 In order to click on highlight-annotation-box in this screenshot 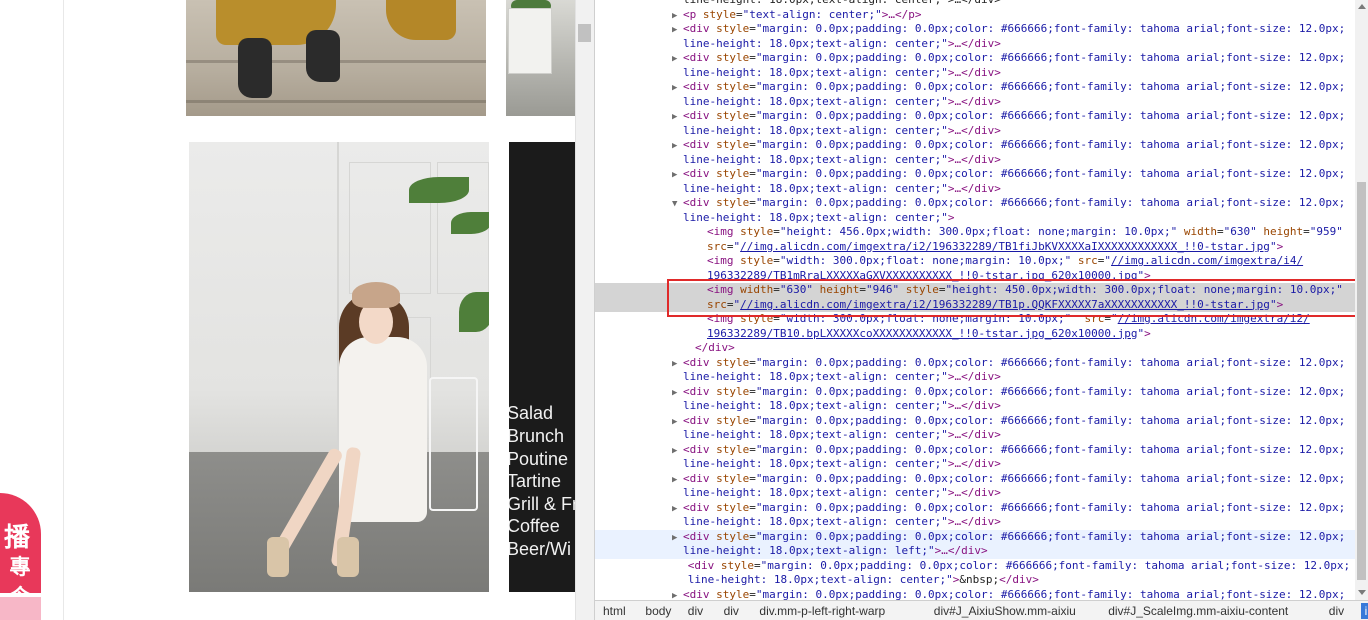, I will do `click(1017, 298)`.